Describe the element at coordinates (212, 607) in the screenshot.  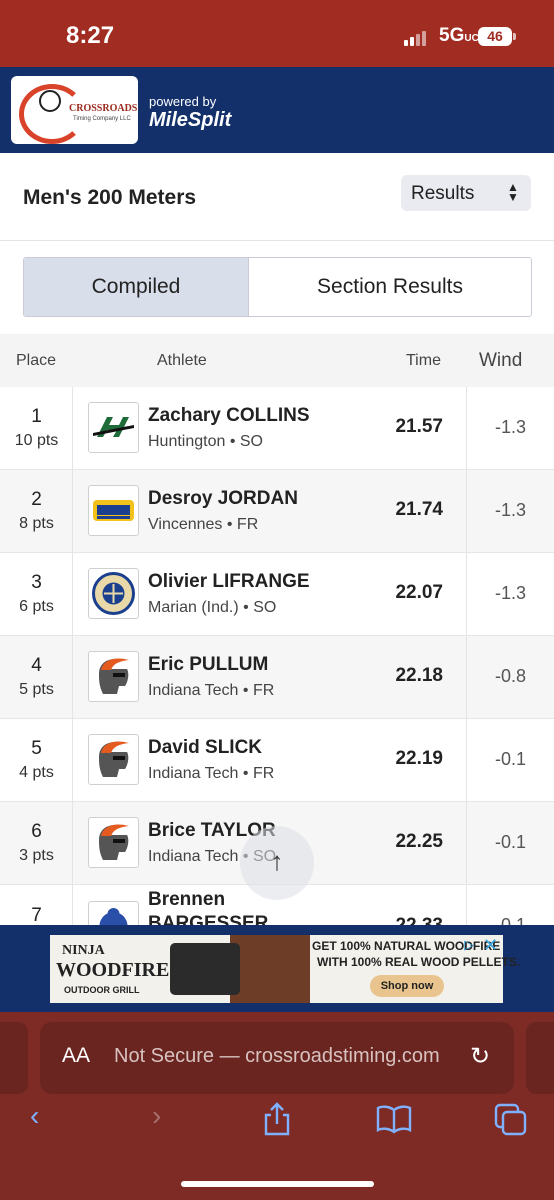
I see `athlete-school: Marian (Ind.) • SO` at that location.